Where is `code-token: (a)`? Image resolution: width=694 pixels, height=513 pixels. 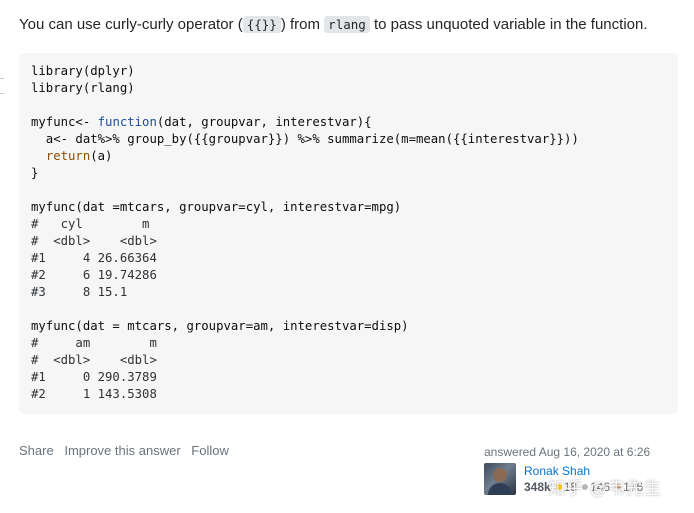 code-token: (a) is located at coordinates (101, 156).